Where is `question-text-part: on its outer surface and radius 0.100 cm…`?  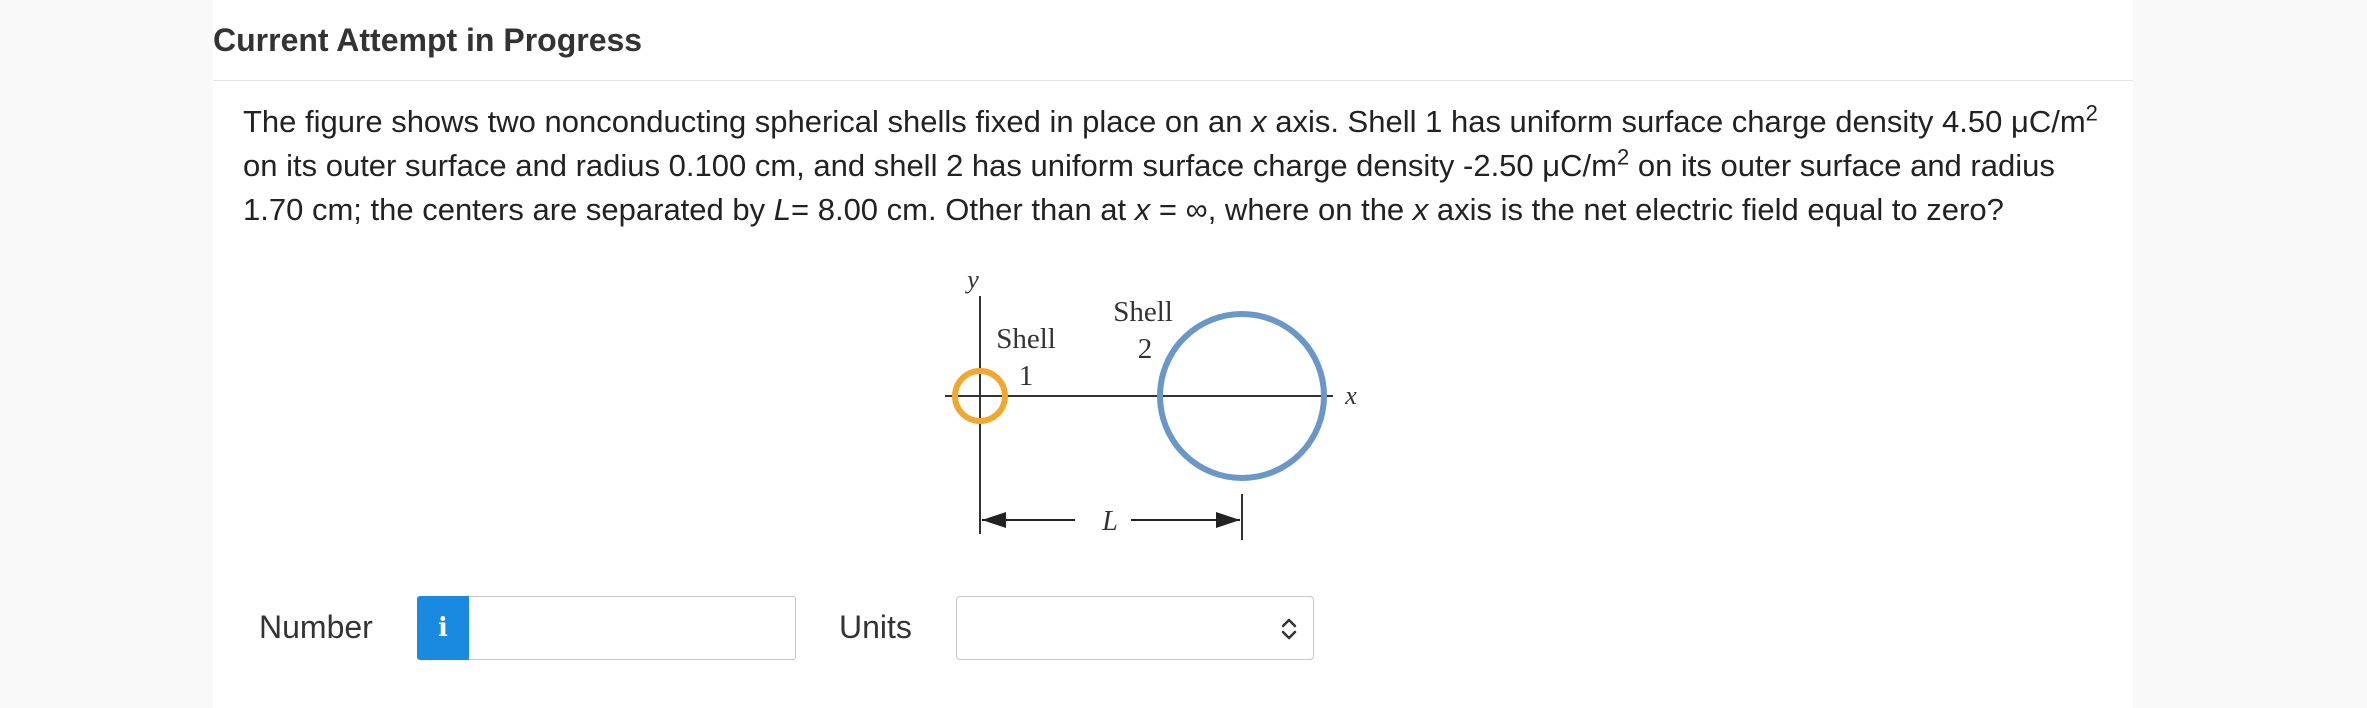
question-text-part: on its outer surface and radius 0.100 cm… is located at coordinates (930, 165).